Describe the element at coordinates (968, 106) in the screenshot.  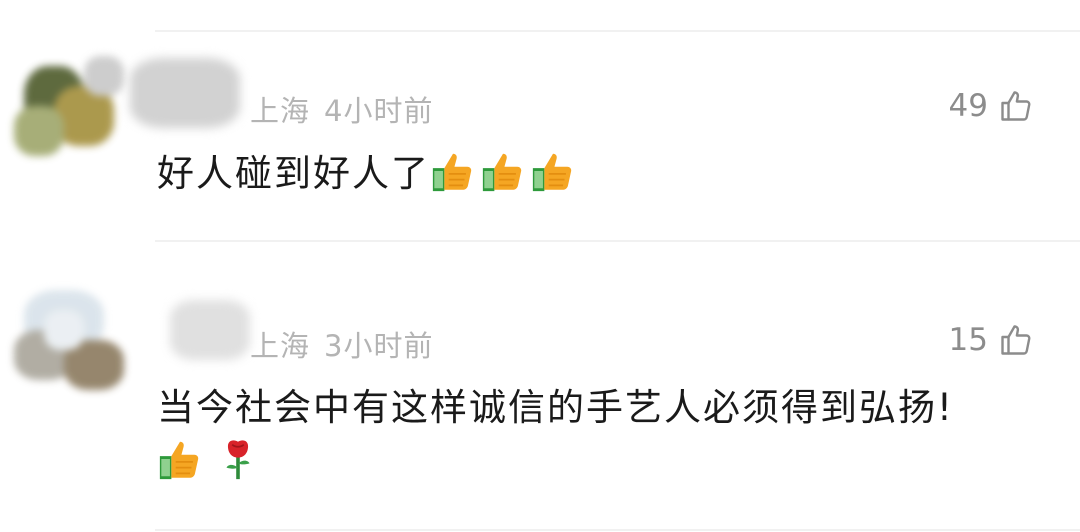
I see `like-count: 49` at that location.